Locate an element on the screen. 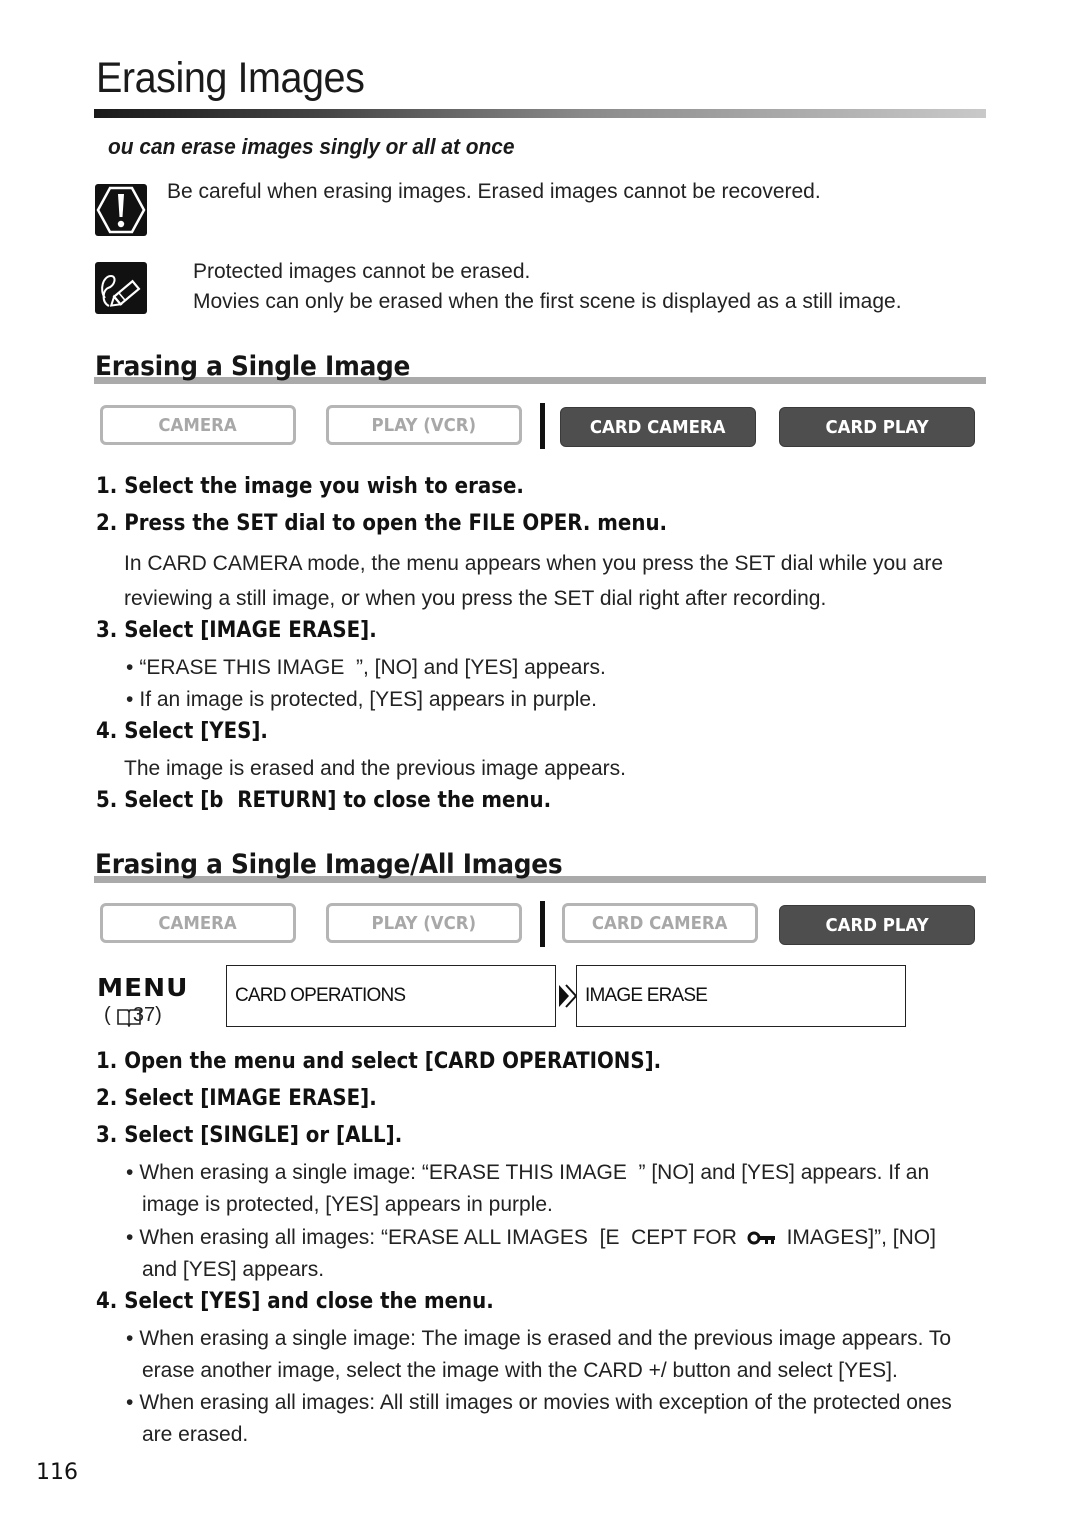  caution-icon is located at coordinates (121, 210).